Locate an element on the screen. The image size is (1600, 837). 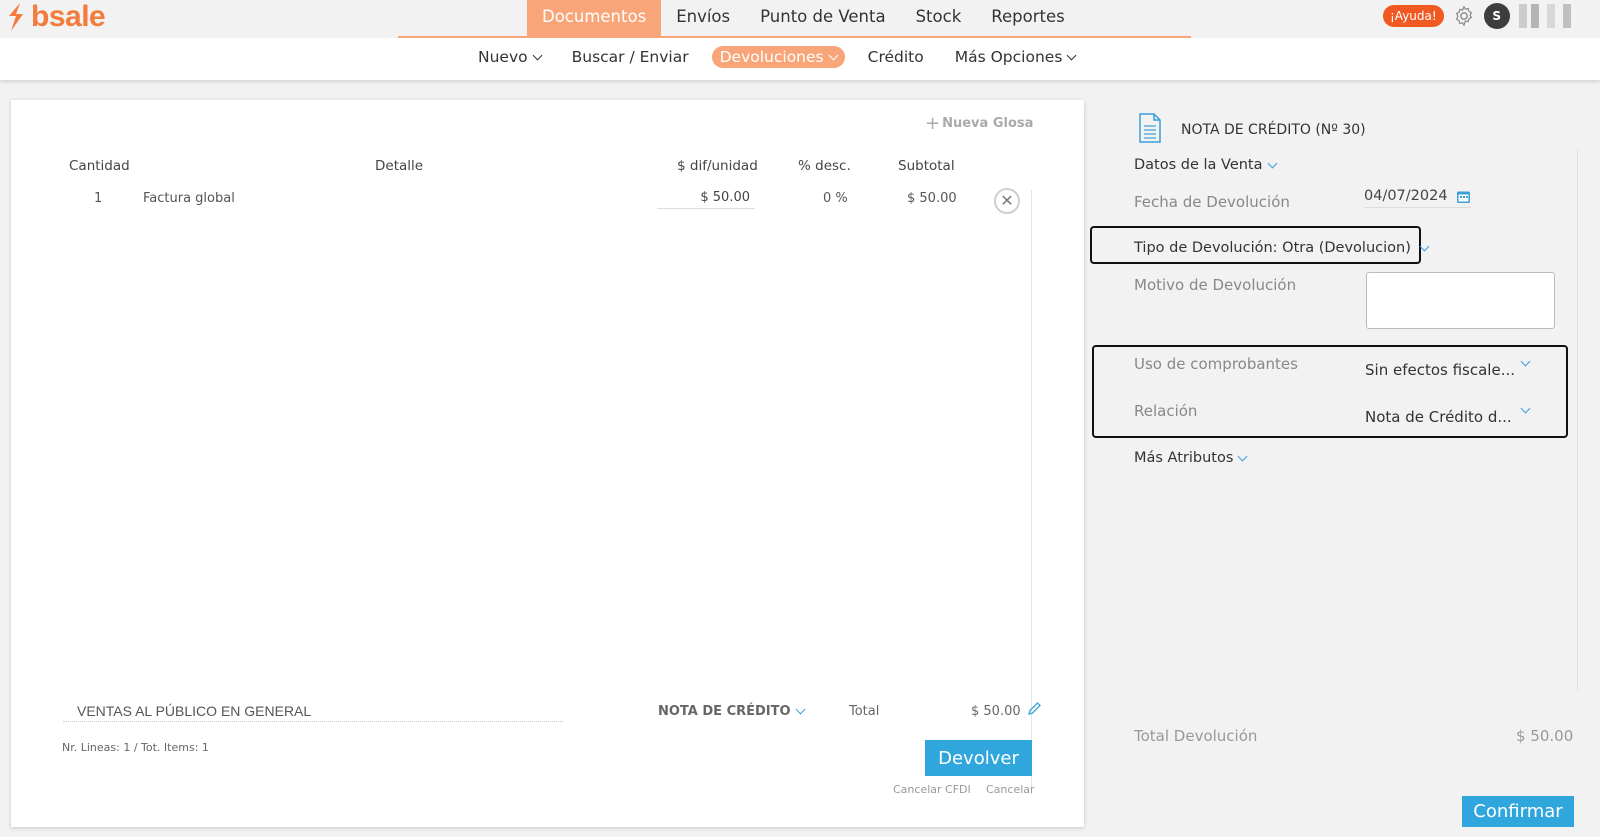
subnav-buscar-enviar: Buscar / Enviar is located at coordinates (630, 57).